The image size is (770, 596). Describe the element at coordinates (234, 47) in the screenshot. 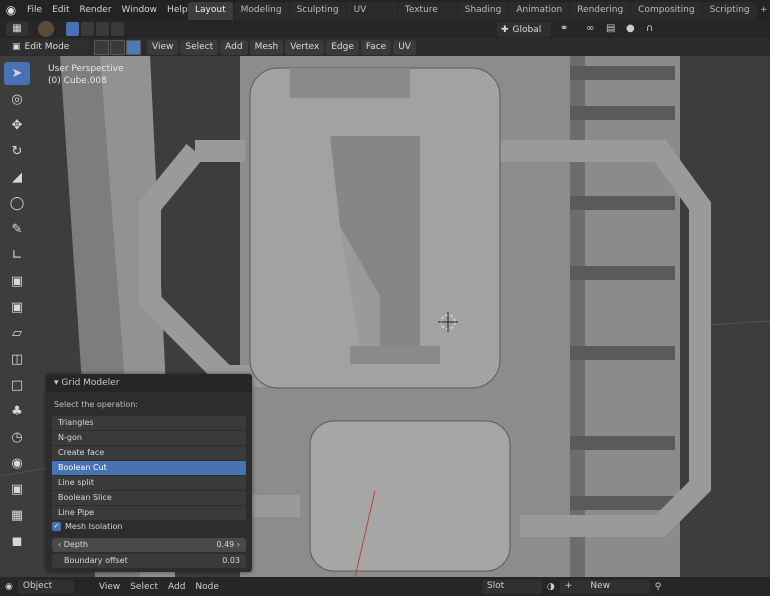

I see `menu-add: Add` at that location.